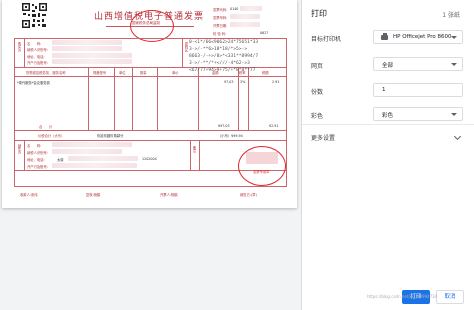 This screenshot has height=310, width=474. I want to click on item-tax: 2.91, so click(276, 82).